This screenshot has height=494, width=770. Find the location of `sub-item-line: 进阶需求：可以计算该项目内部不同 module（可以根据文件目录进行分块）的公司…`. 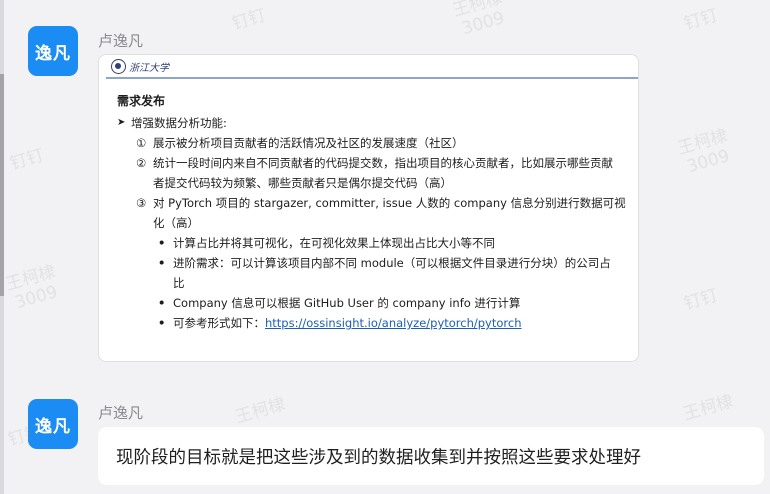

sub-item-line: 进阶需求：可以计算该项目内部不同 module（可以根据文件目录进行分块）的公司… is located at coordinates (392, 263).